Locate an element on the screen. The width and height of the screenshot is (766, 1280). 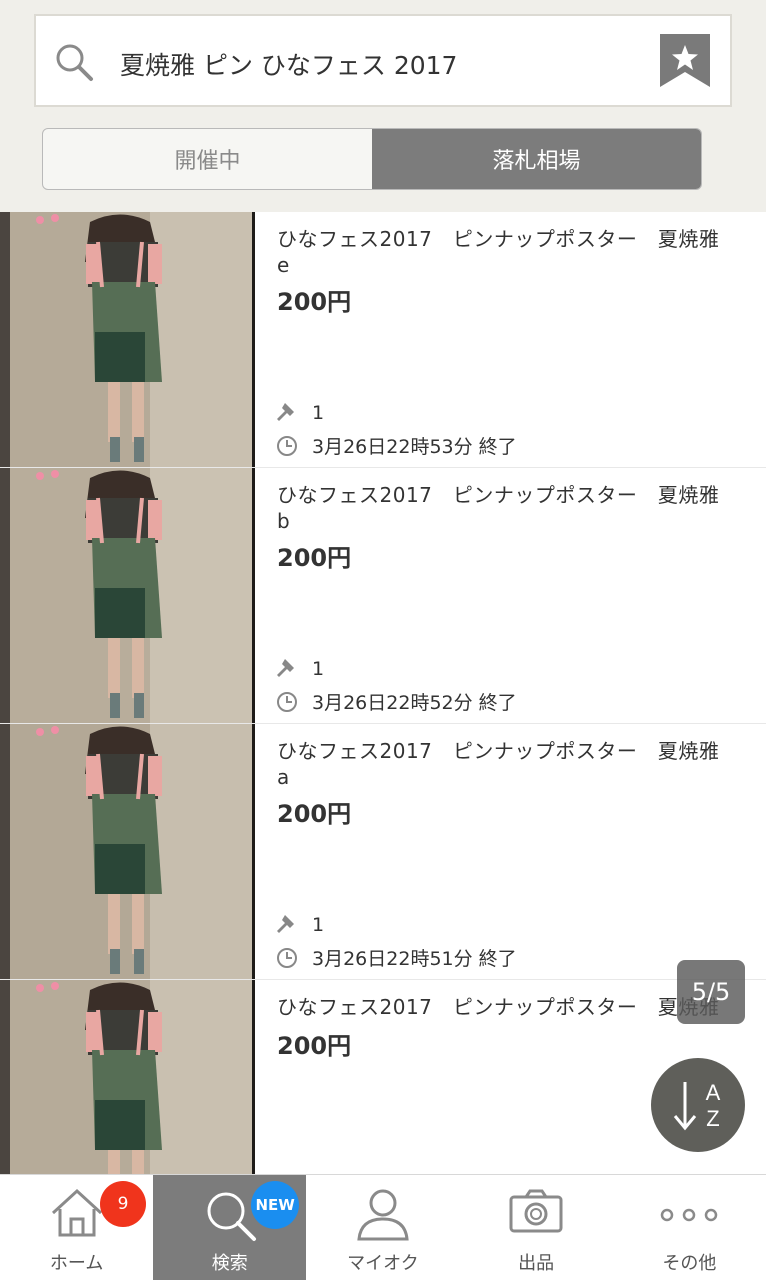
tab-more: その他 is located at coordinates (689, 1227).